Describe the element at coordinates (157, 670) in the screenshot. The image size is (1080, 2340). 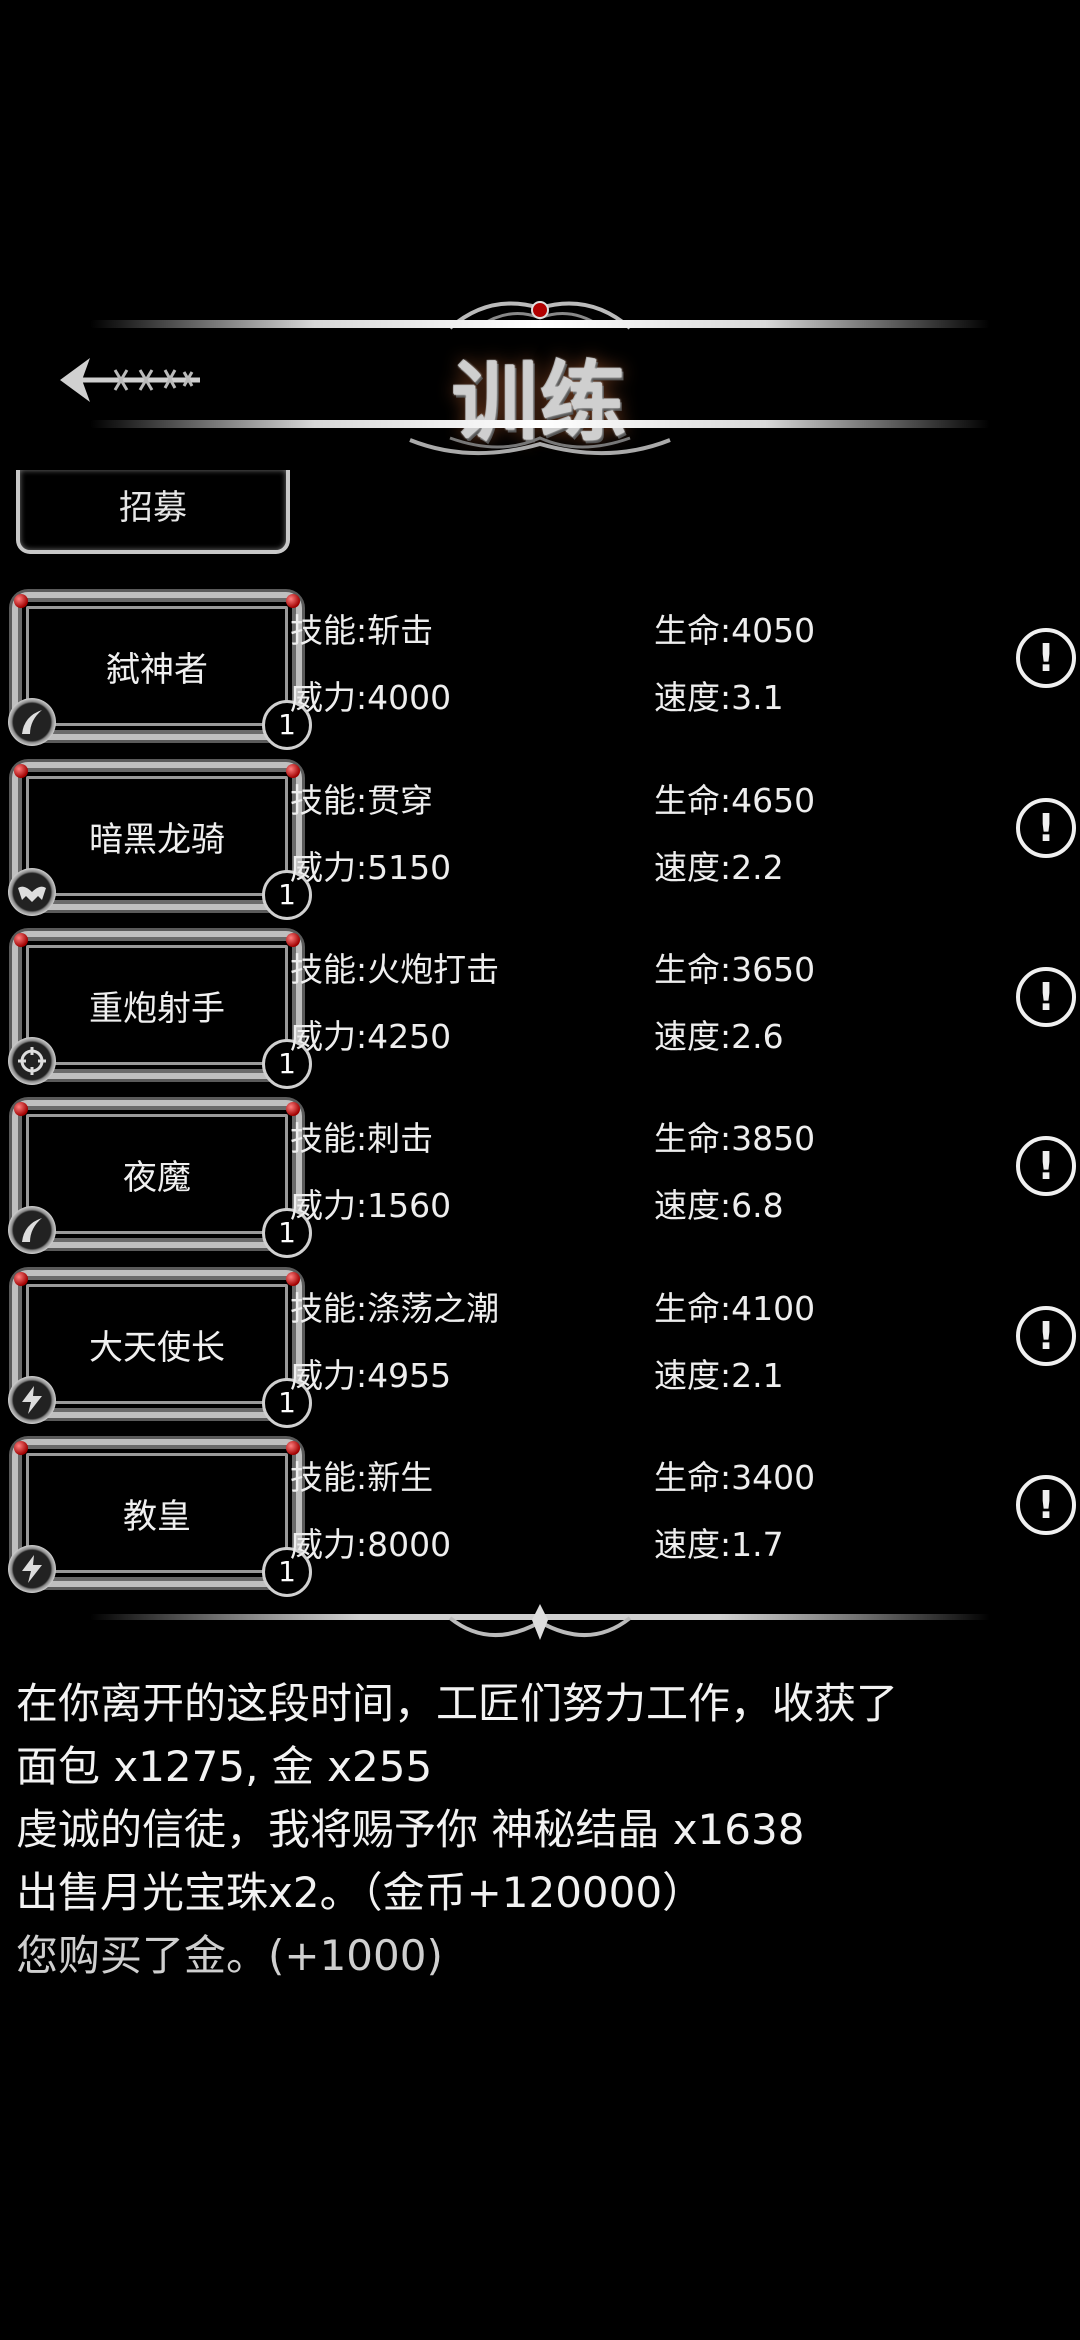
I see `hero-name: 弑神者` at that location.